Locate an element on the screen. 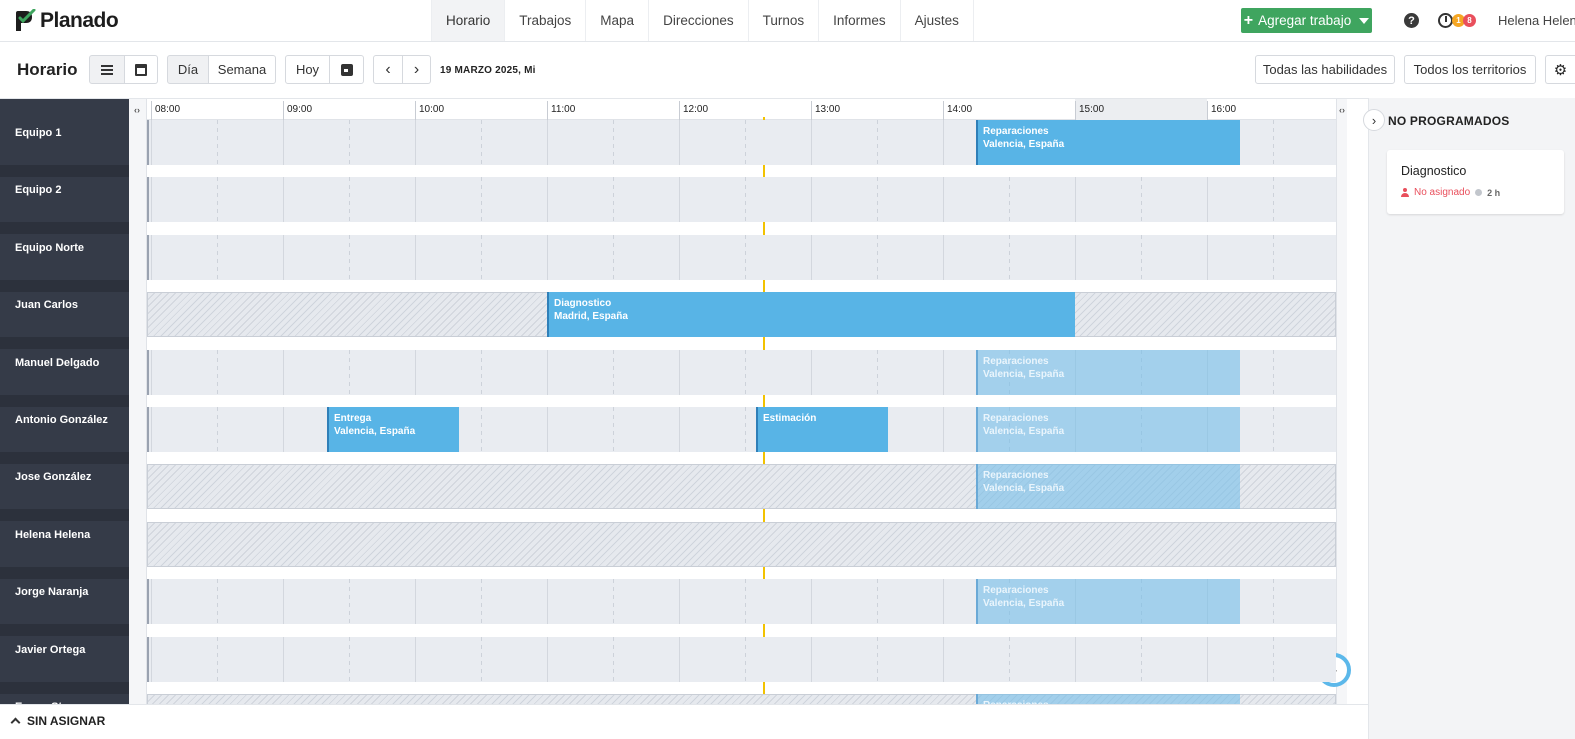 The height and width of the screenshot is (739, 1575). panel-title: NO PROGRAMADOS is located at coordinates (1449, 121).